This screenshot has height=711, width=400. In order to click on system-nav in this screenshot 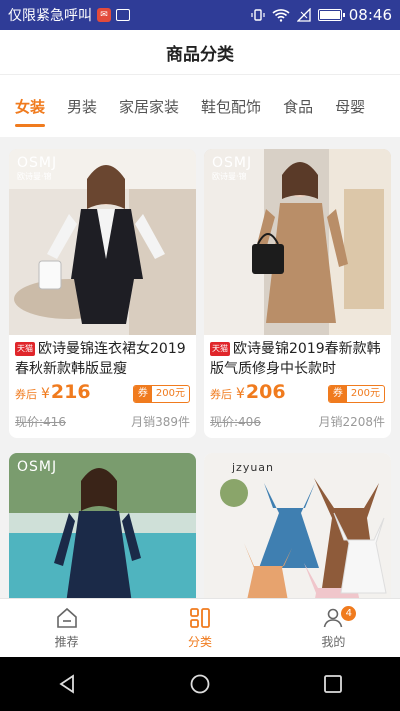, I will do `click(200, 684)`.